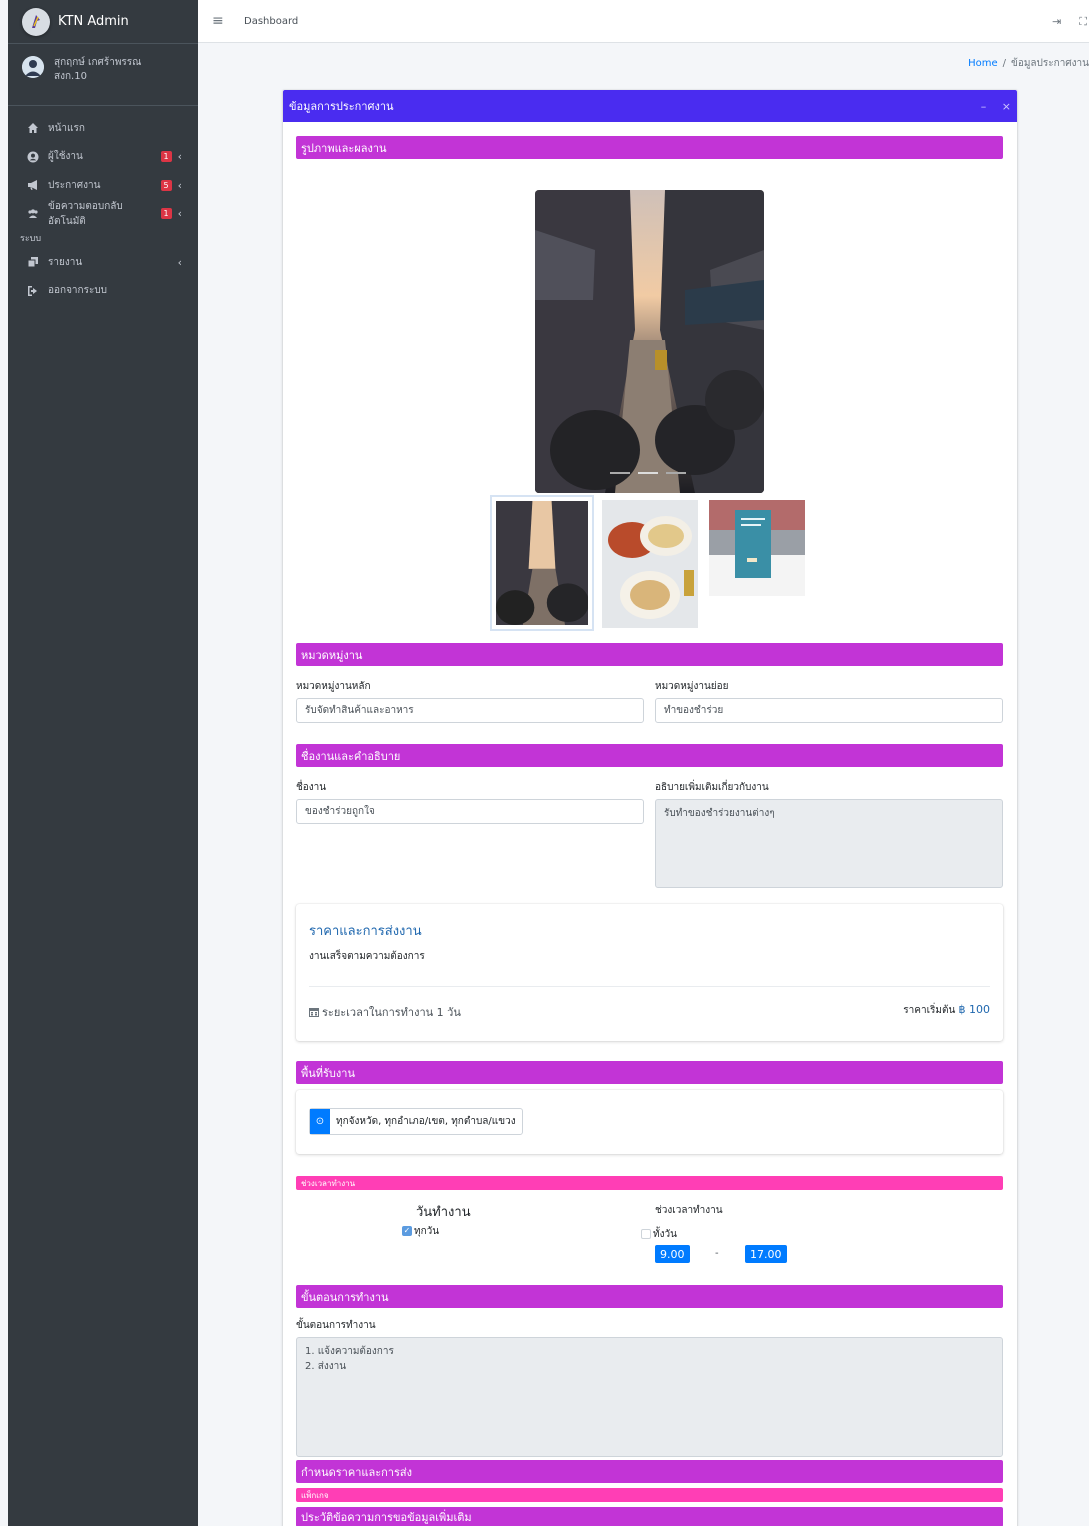  Describe the element at coordinates (649, 1296) in the screenshot. I see `section-steps: ขั้นตอนการทำงาน` at that location.